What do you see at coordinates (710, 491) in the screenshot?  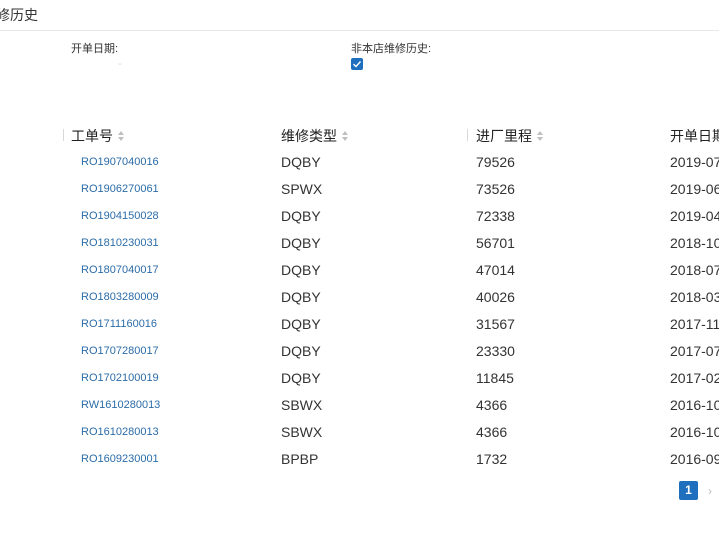 I see `pagination-next-icon: ›` at bounding box center [710, 491].